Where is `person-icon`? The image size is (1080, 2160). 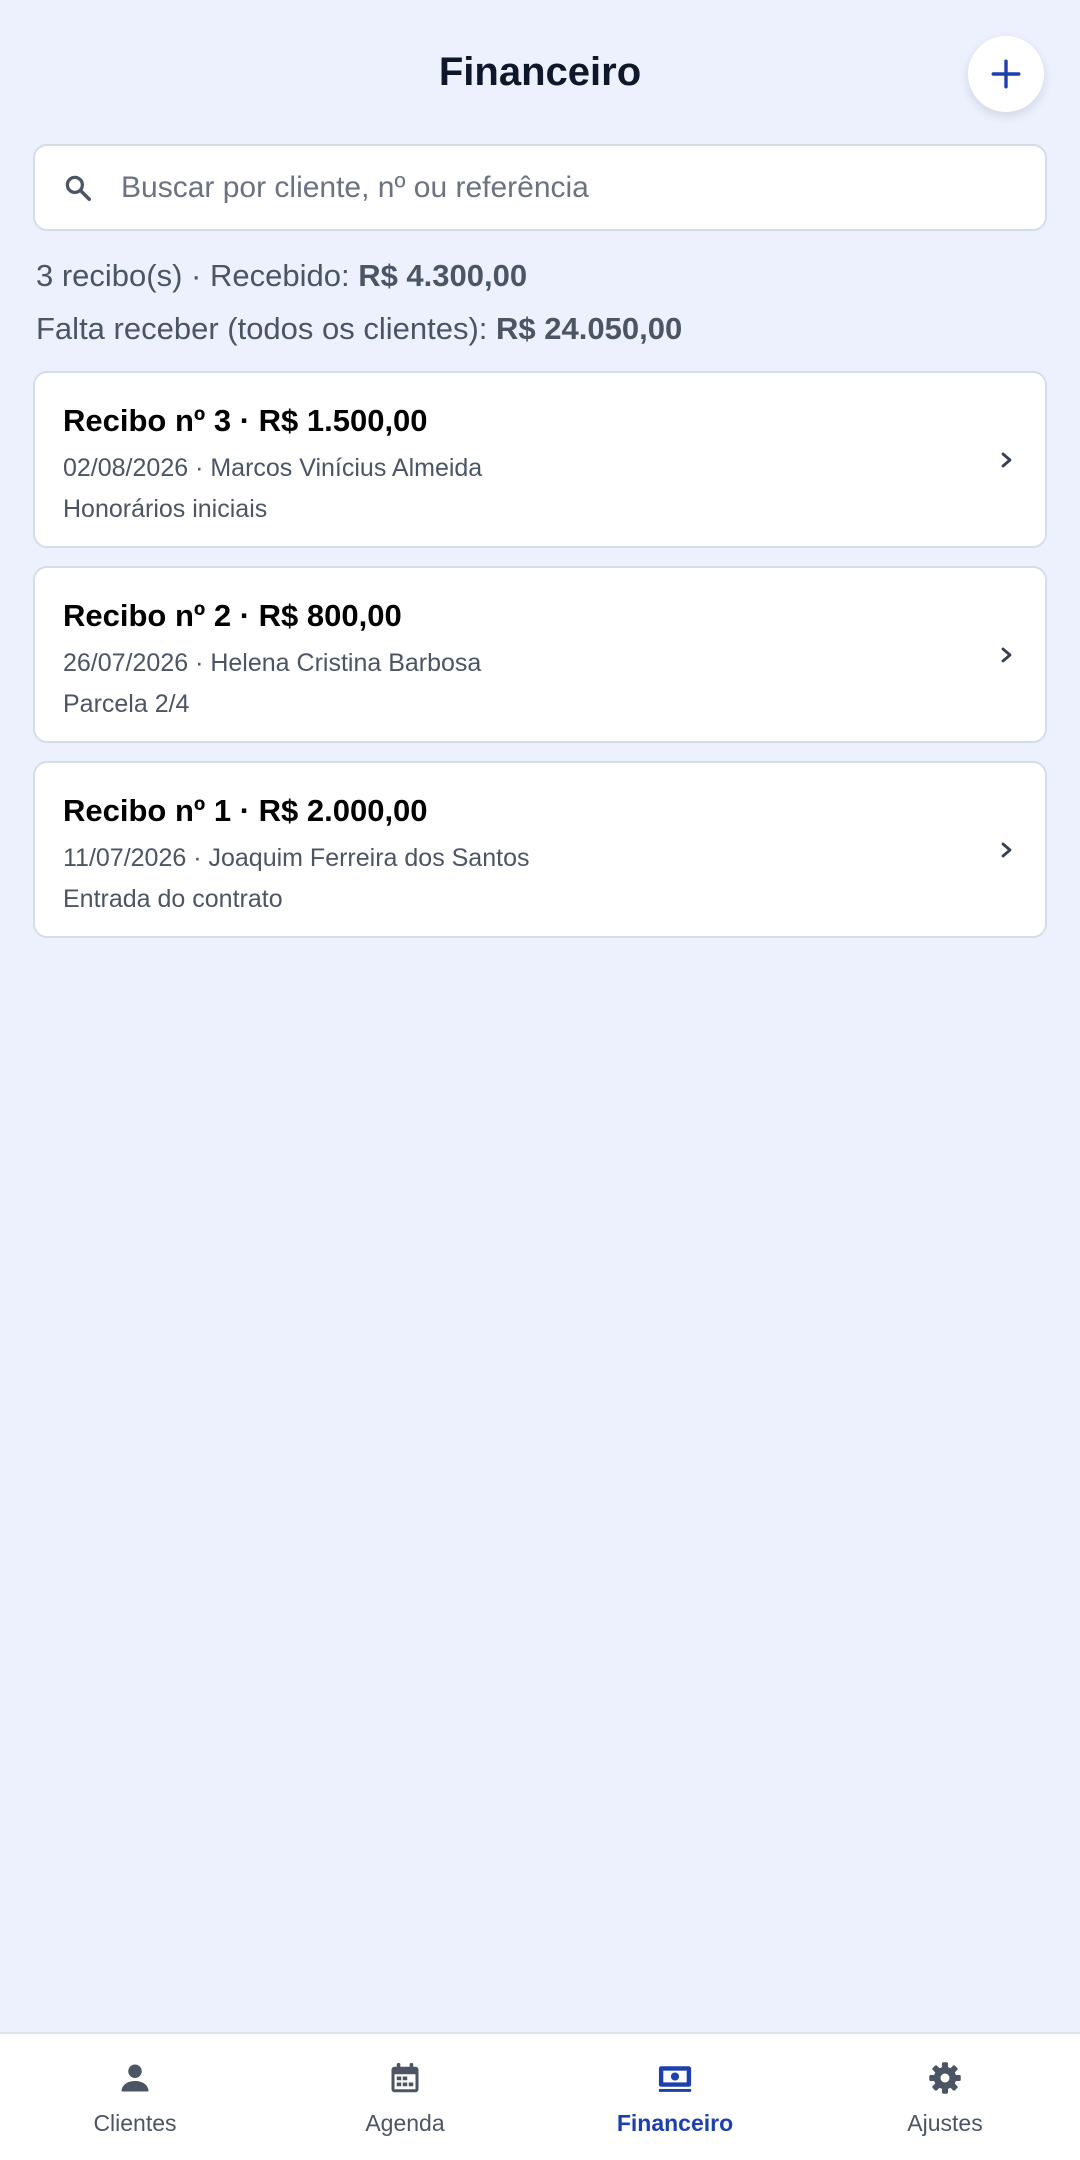
person-icon is located at coordinates (135, 2078).